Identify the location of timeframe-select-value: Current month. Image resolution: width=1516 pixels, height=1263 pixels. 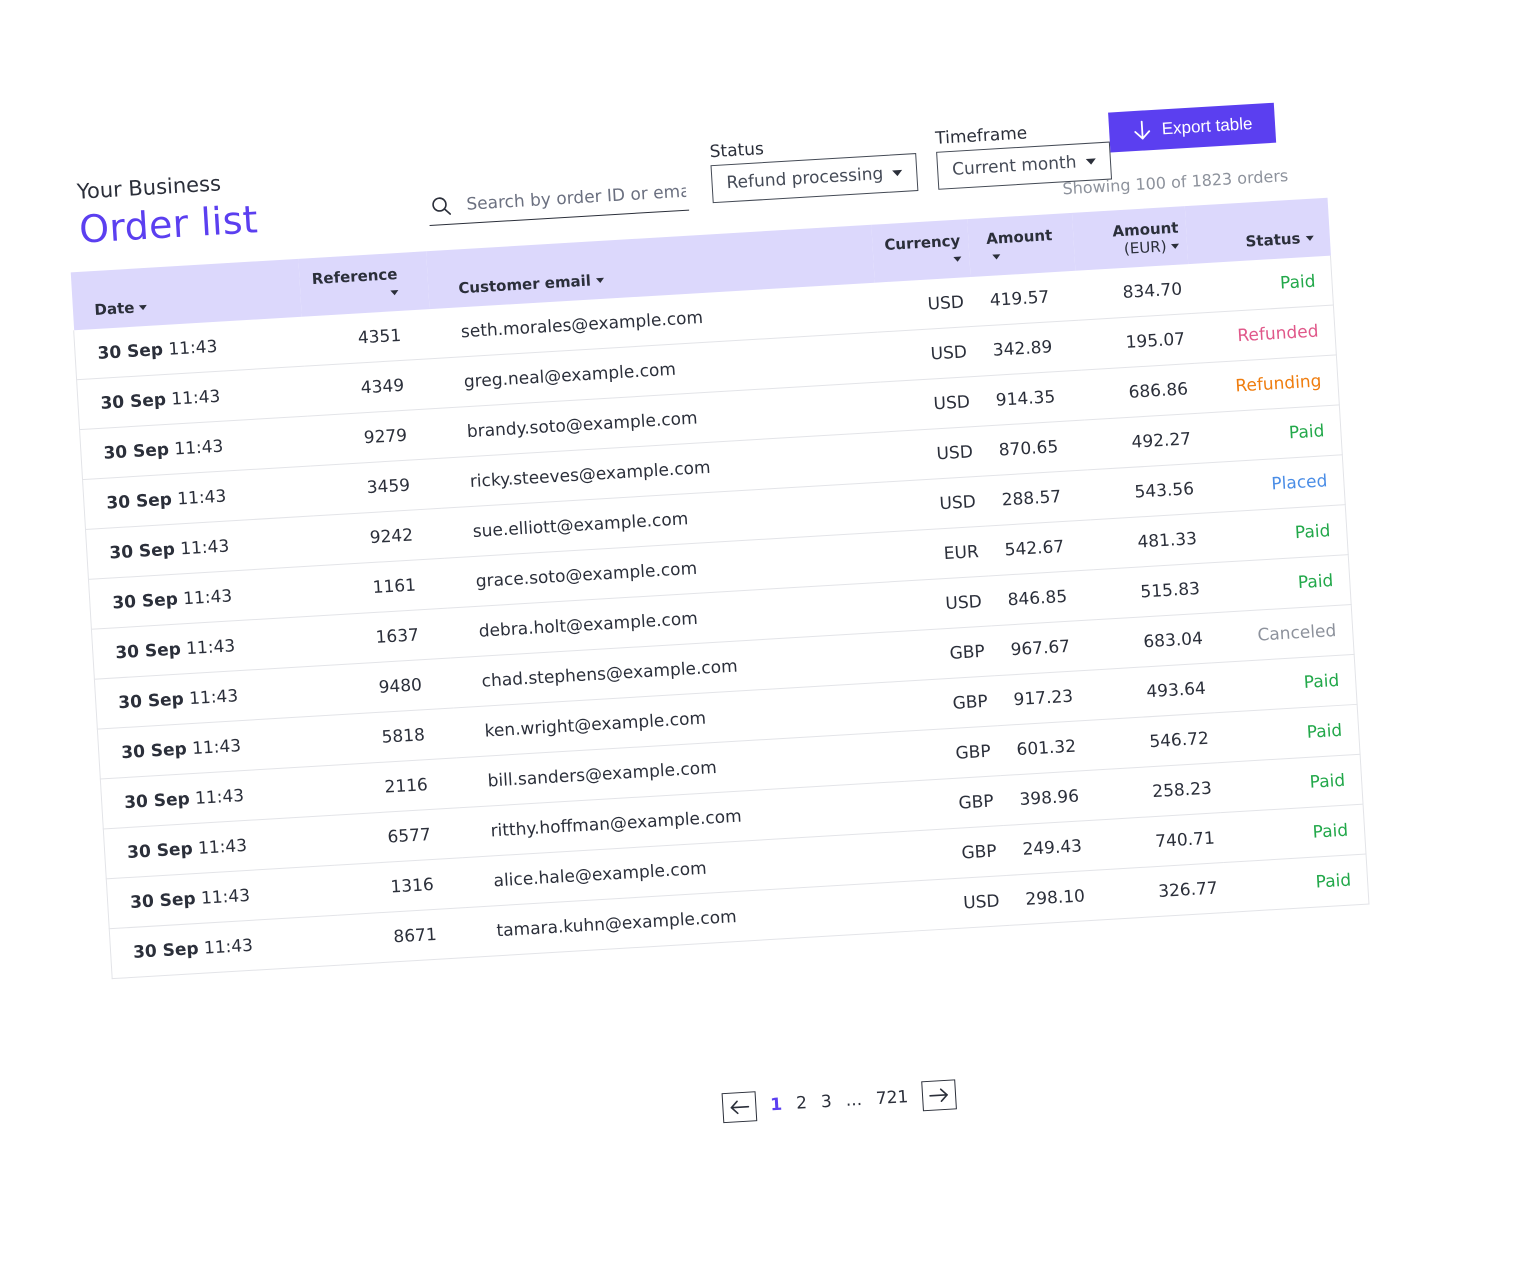
(1014, 166).